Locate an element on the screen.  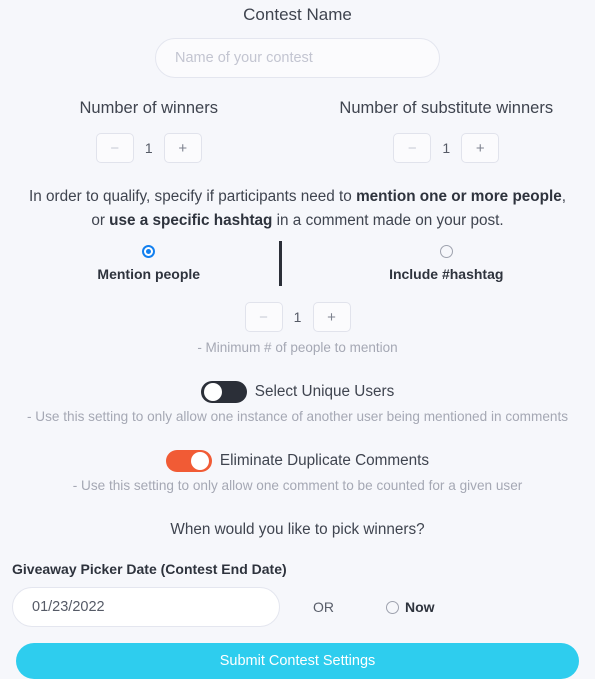
mention-count-stepper: − 1 + is located at coordinates (297, 317).